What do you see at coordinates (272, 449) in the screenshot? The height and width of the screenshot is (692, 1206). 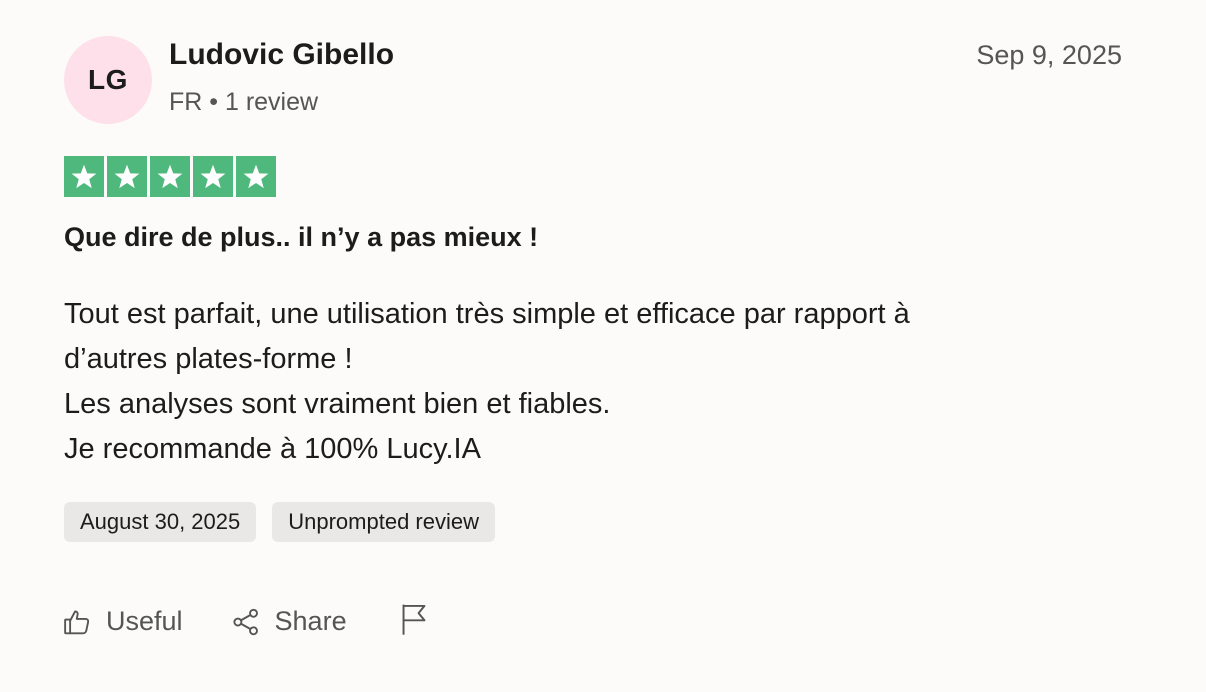 I see `review-body-line: Je recommande à 100% Lucy.IA` at bounding box center [272, 449].